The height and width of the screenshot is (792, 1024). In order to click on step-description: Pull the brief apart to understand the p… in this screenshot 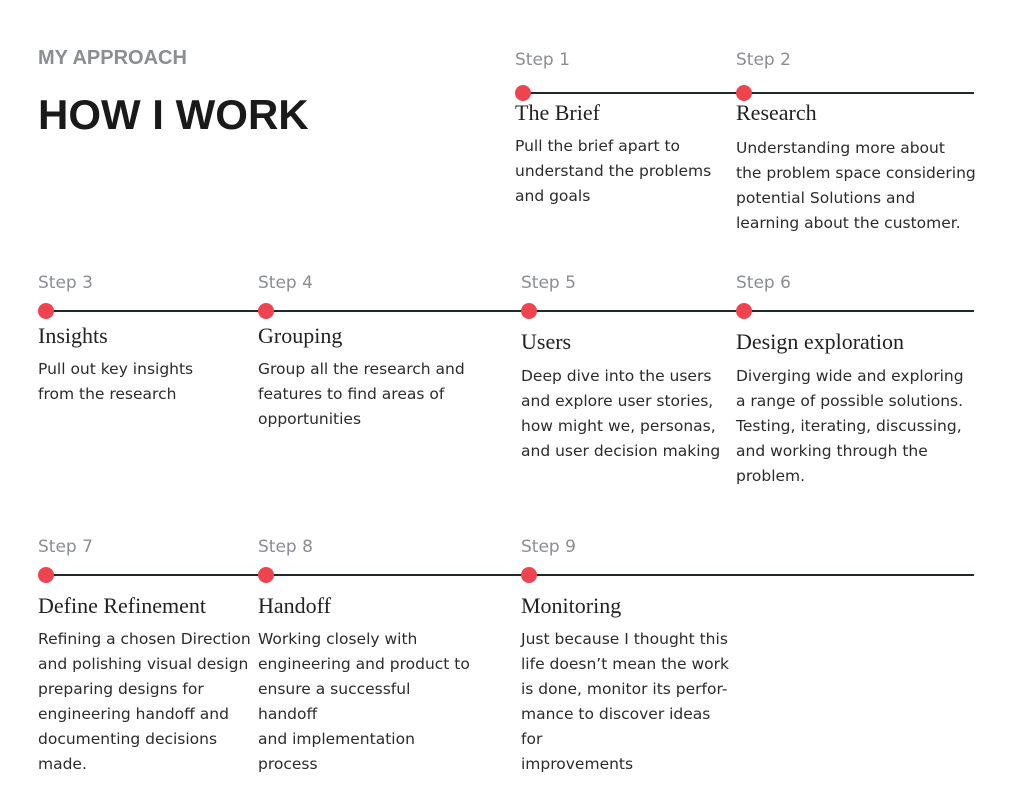, I will do `click(613, 171)`.